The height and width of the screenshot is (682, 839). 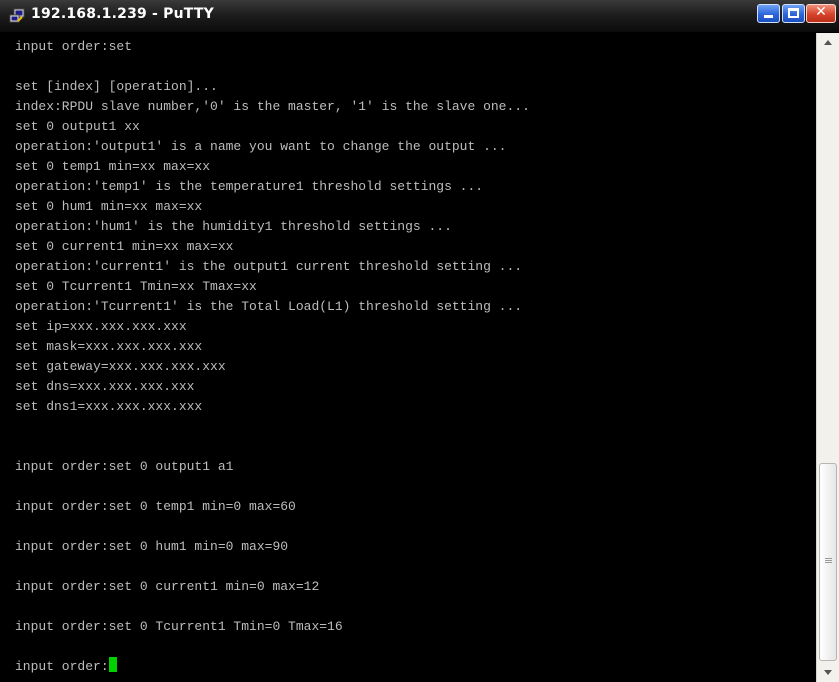 I want to click on close-icon: ✕, so click(x=821, y=12).